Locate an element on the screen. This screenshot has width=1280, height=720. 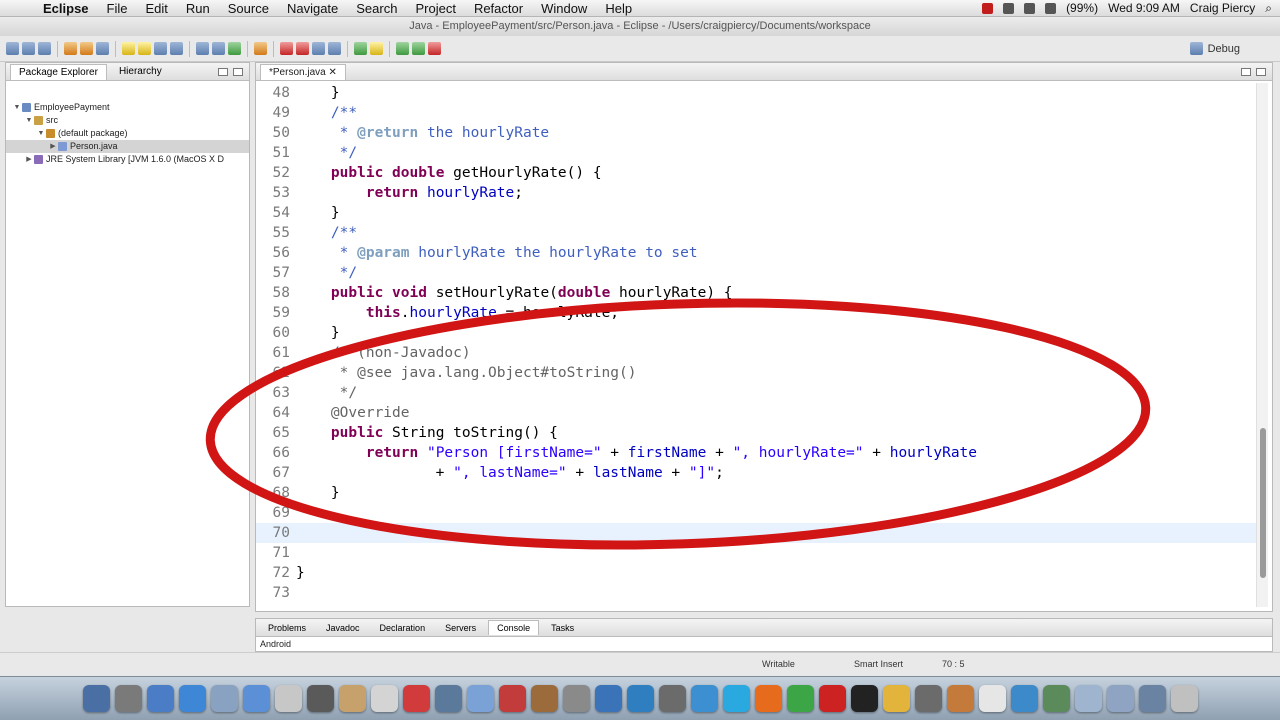
next-annotation-icon is located at coordinates (128, 48).